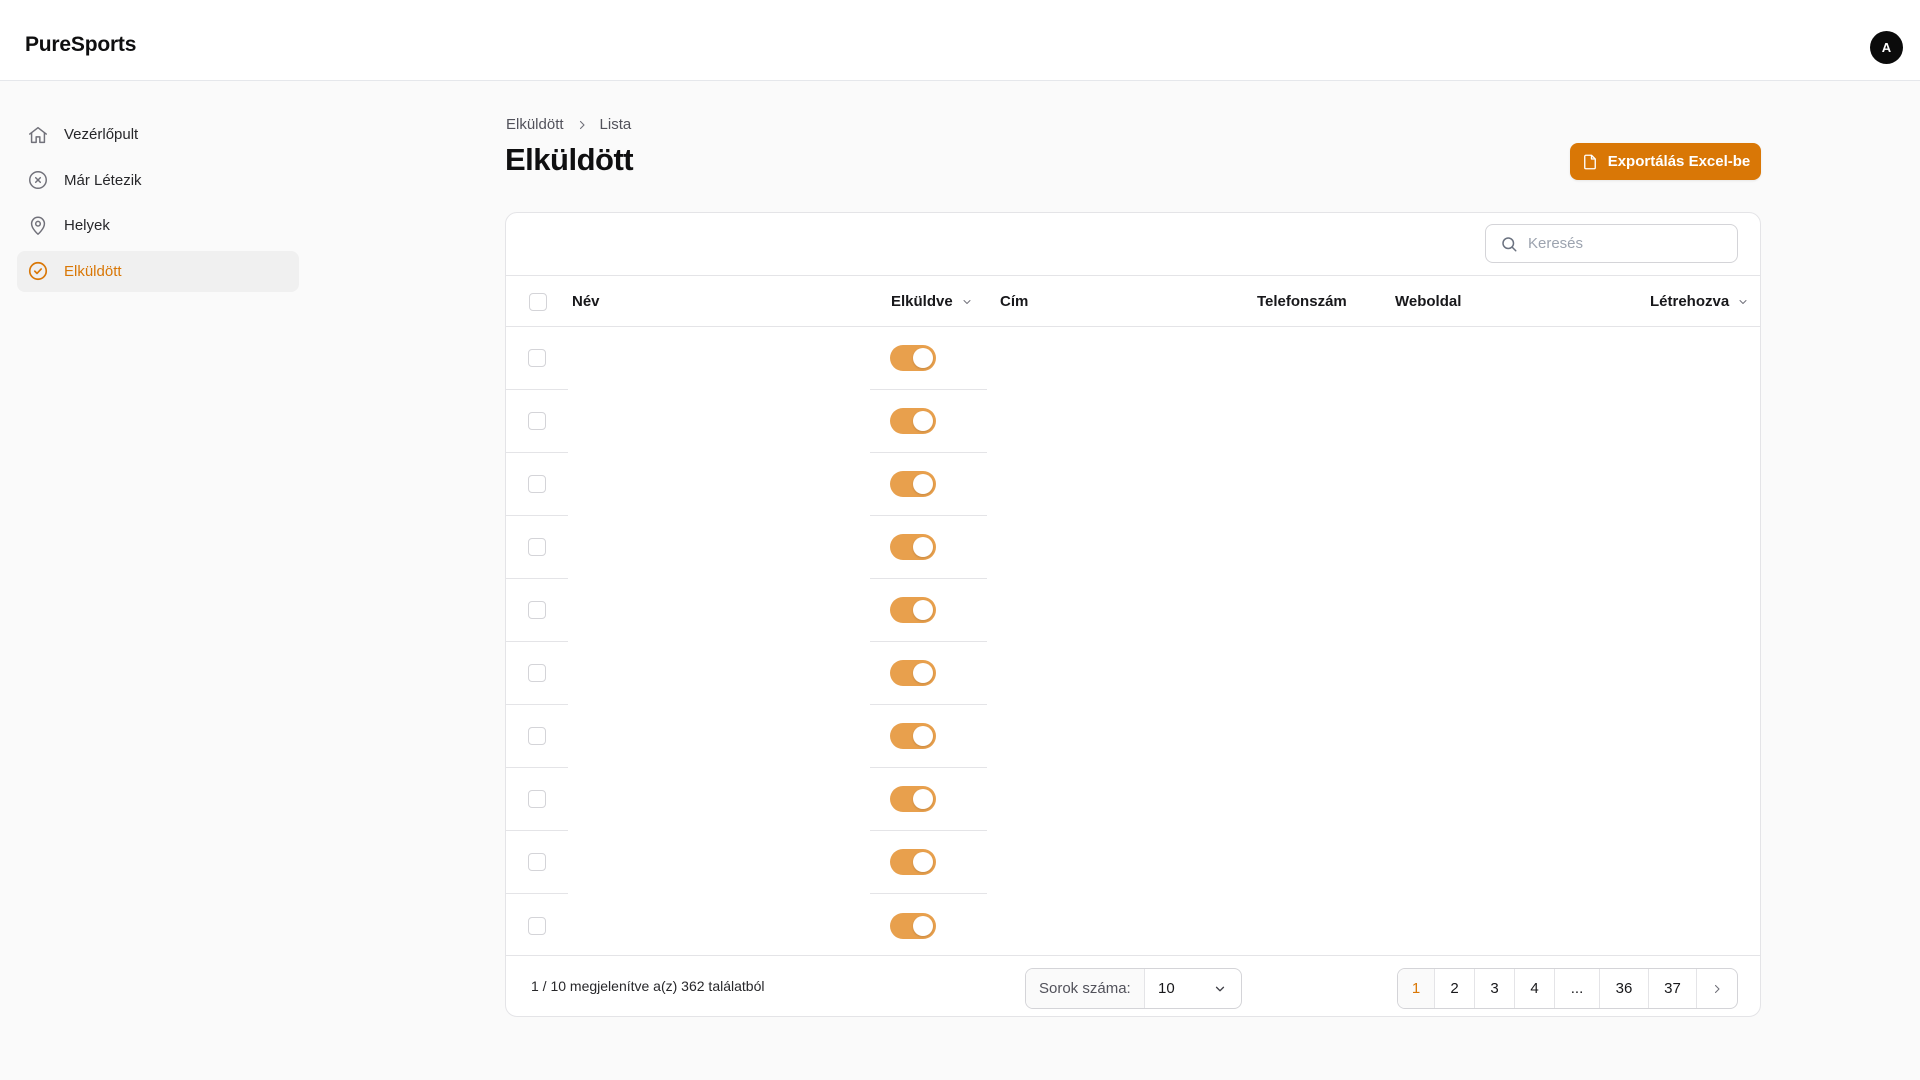  What do you see at coordinates (569, 159) in the screenshot?
I see `page-title: Elküldött` at bounding box center [569, 159].